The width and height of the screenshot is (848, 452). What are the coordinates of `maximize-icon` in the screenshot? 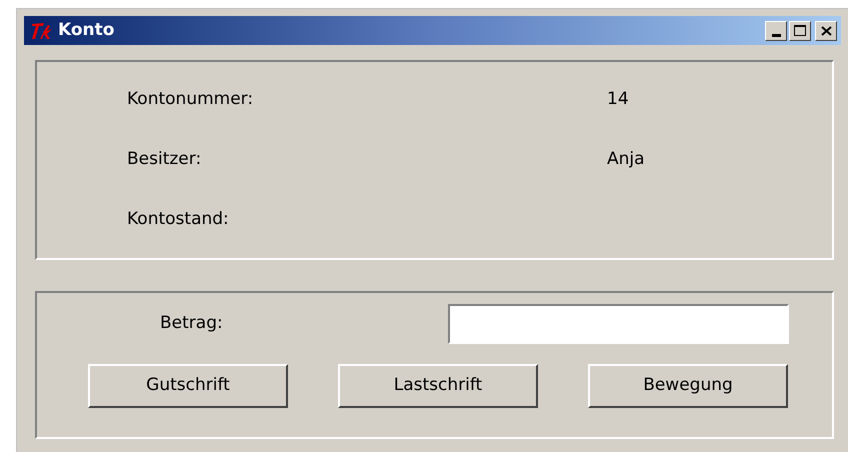 It's located at (800, 30).